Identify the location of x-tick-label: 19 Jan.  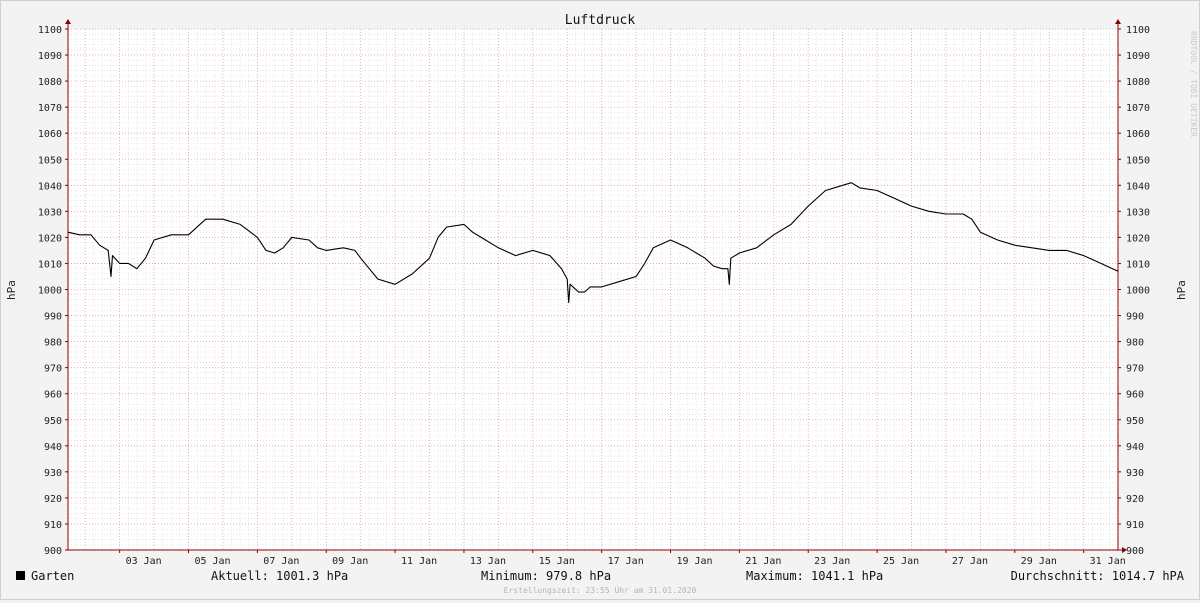
(694, 561).